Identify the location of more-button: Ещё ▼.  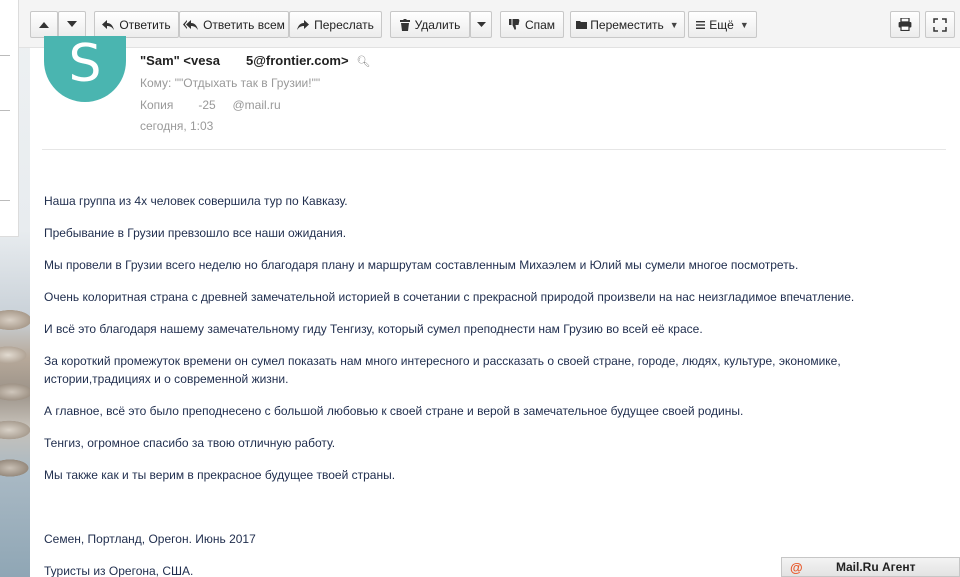
(722, 24).